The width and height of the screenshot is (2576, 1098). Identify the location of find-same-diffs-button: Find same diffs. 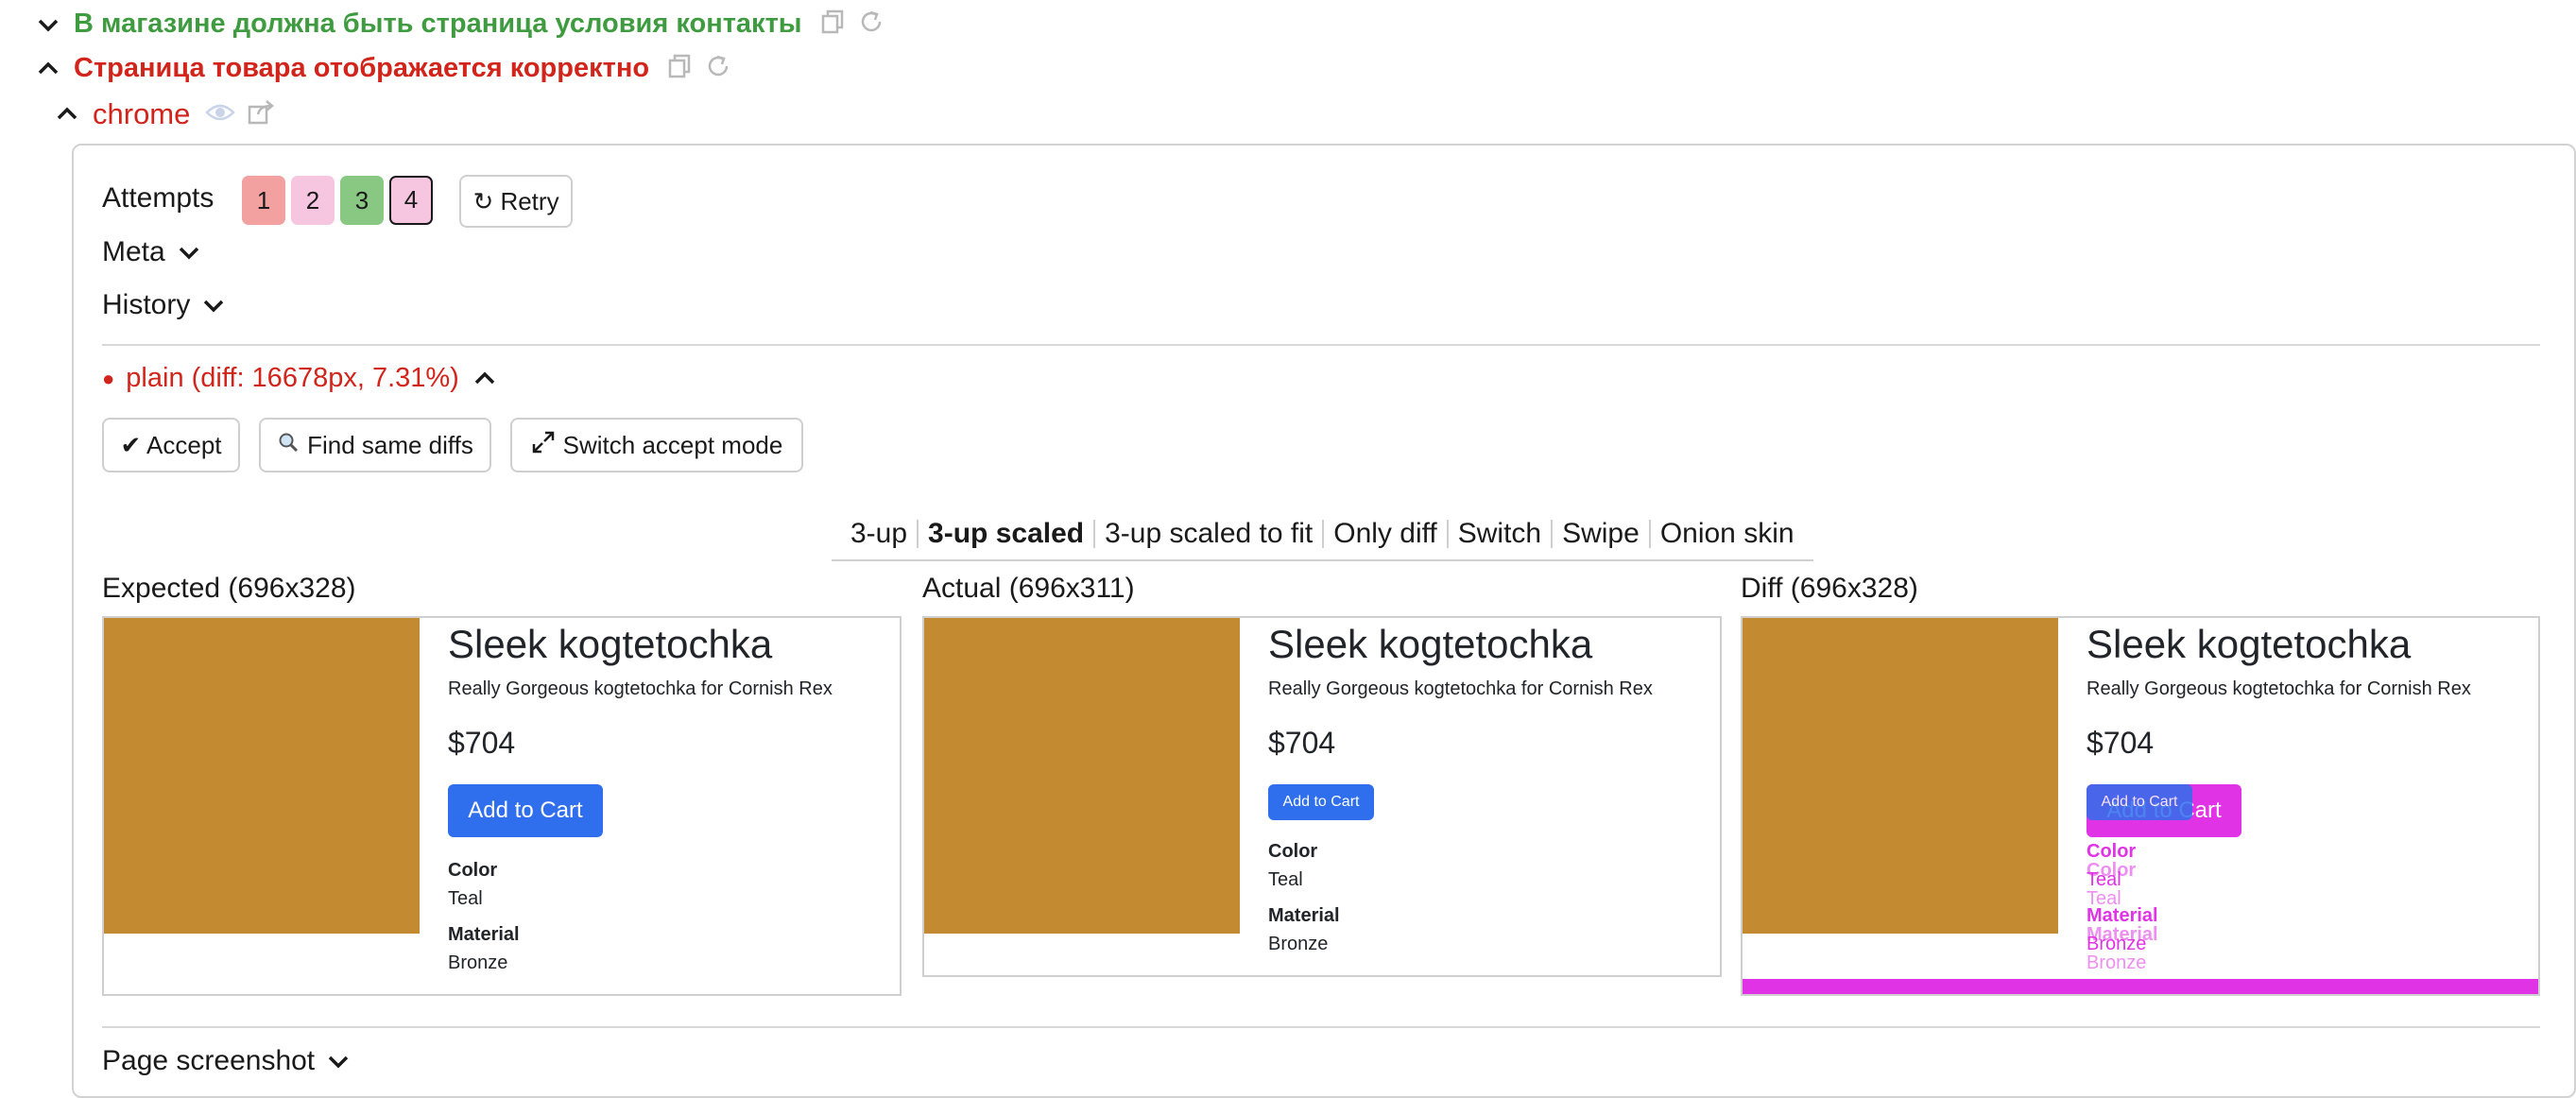
(375, 445).